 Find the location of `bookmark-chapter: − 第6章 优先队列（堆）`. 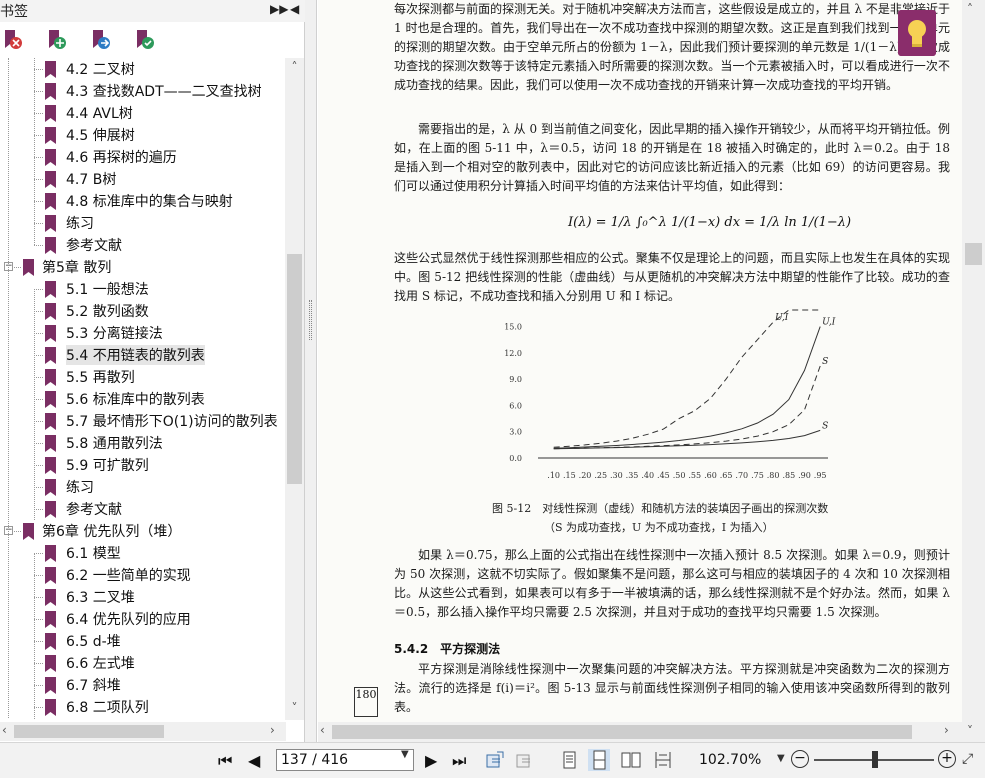

bookmark-chapter: − 第6章 优先队列（堆） is located at coordinates (143, 531).